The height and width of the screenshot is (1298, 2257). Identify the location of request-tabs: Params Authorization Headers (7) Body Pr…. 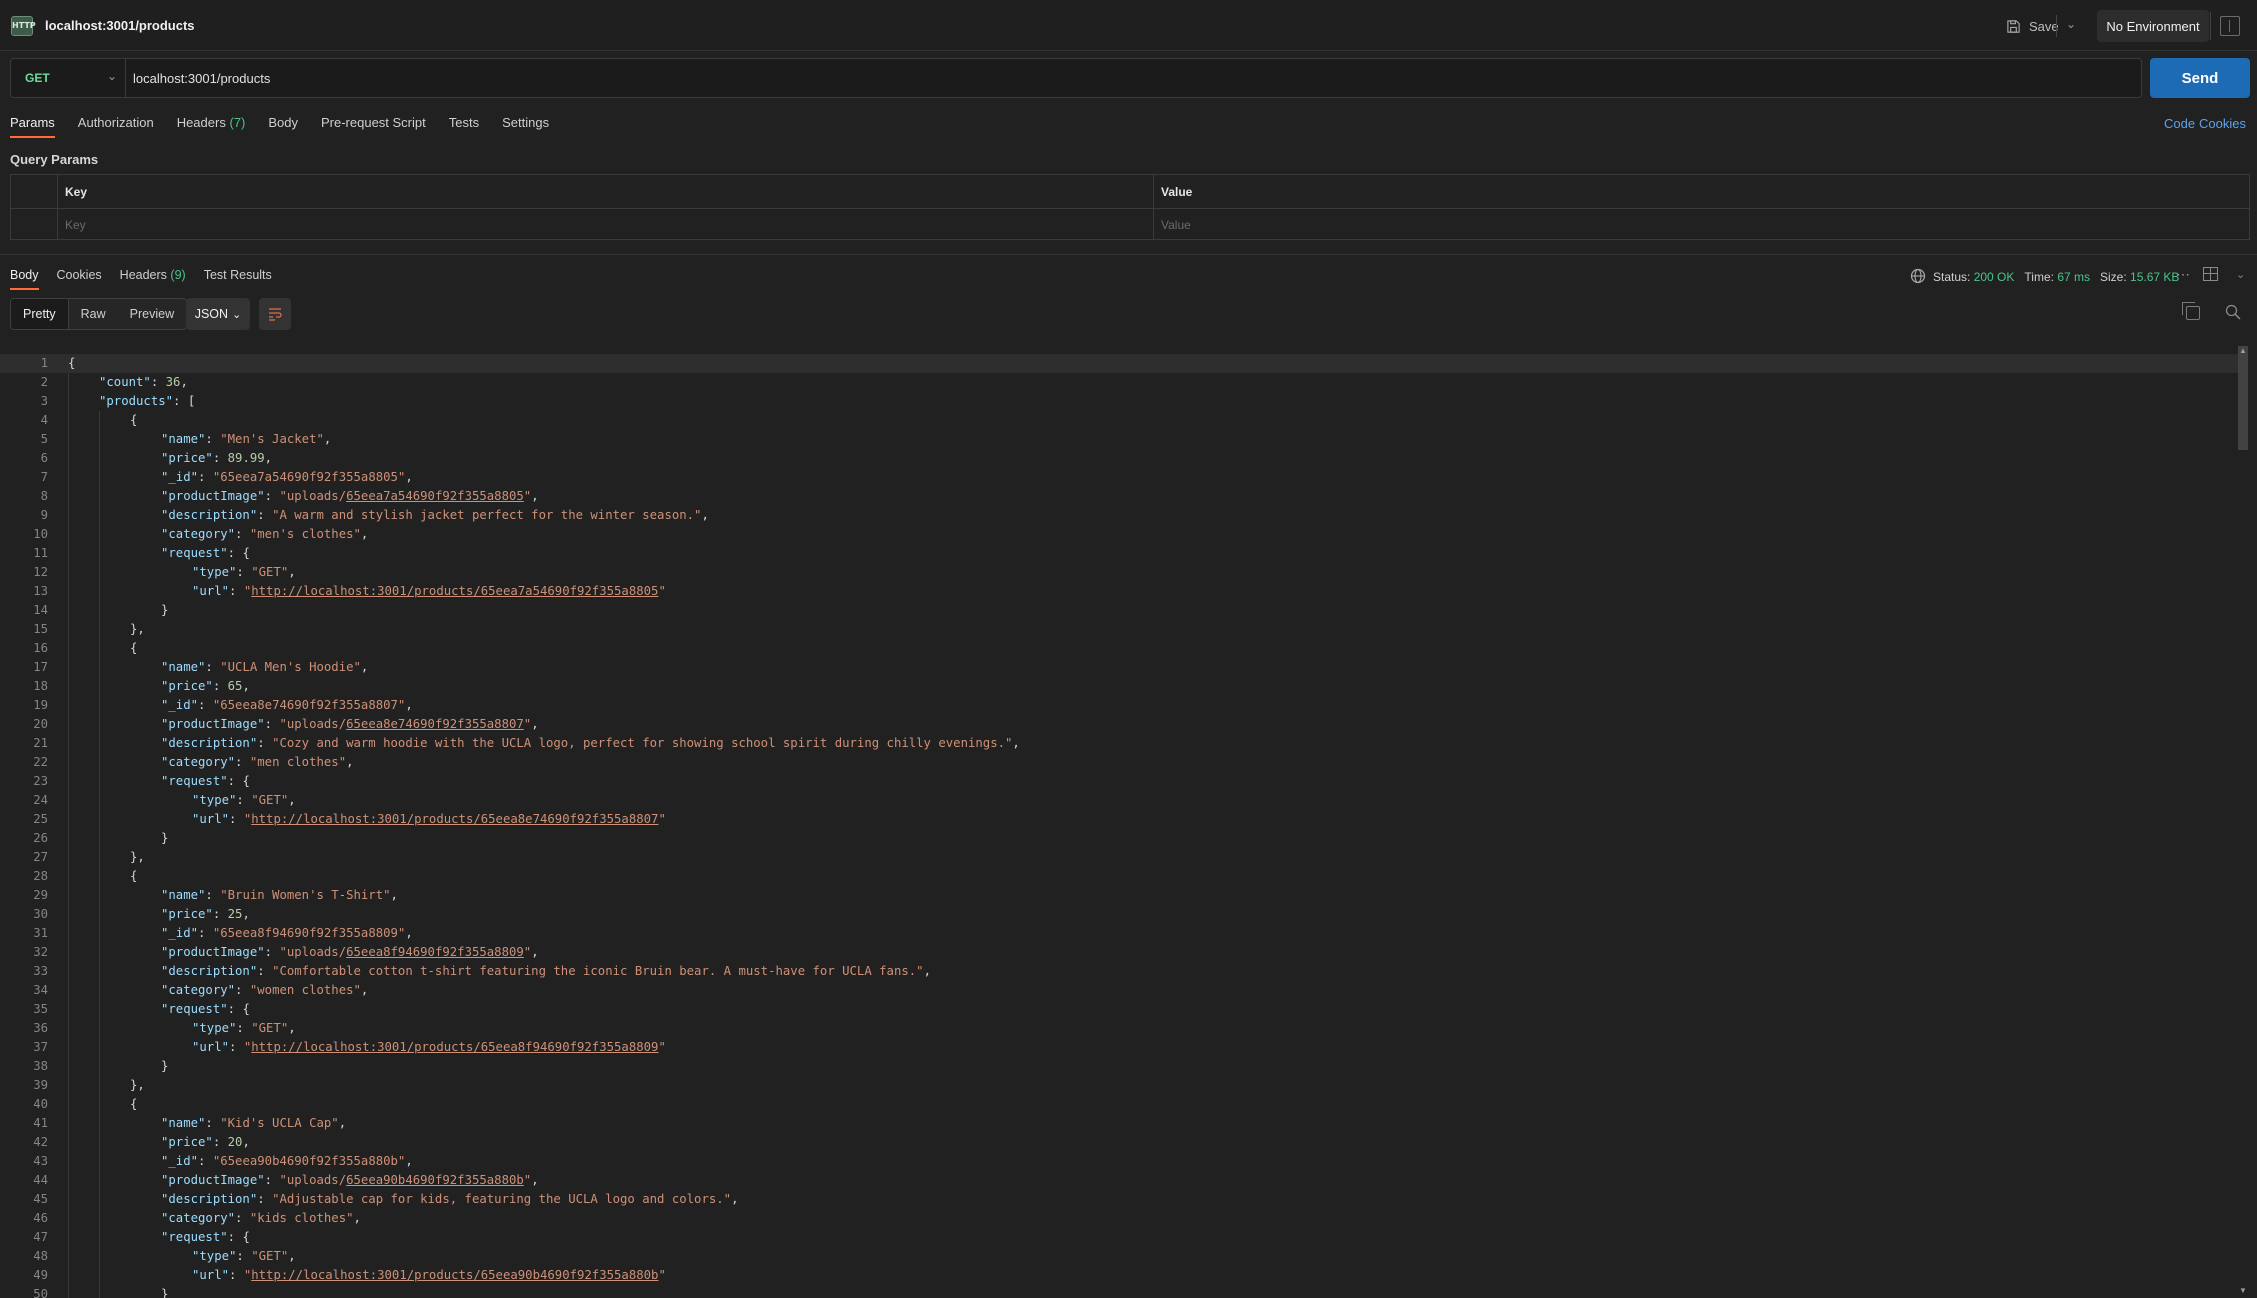
(291, 126).